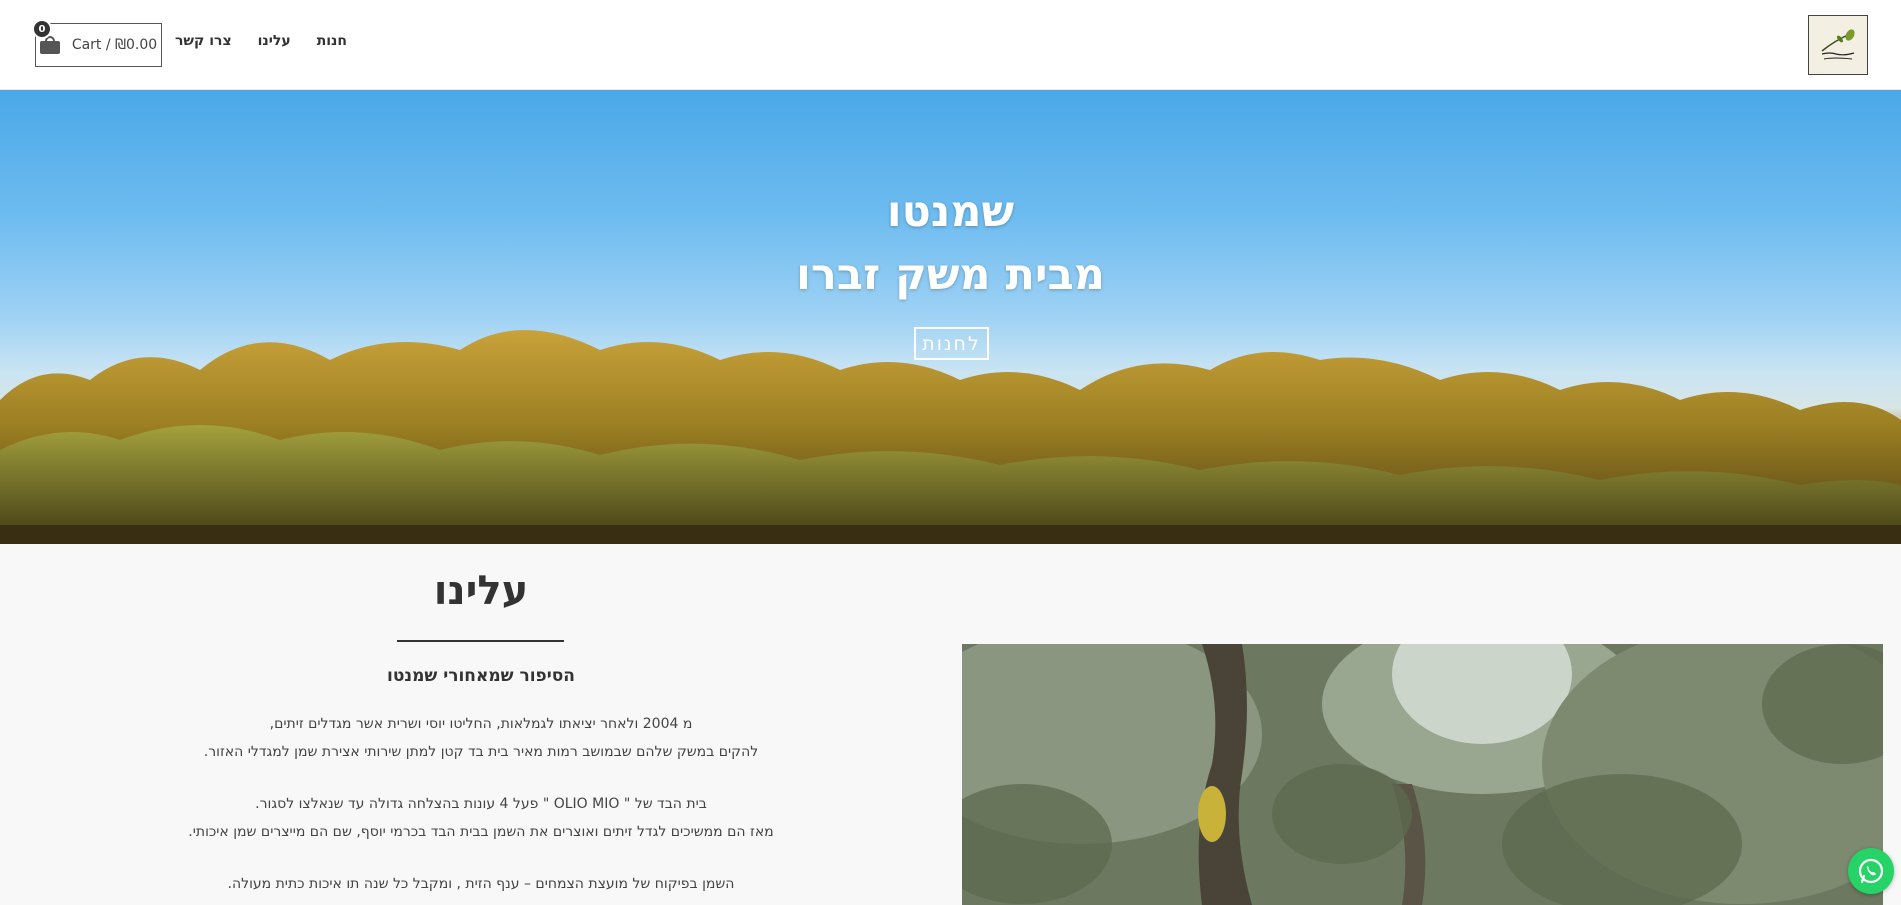 Image resolution: width=1901 pixels, height=905 pixels. I want to click on divider, so click(480, 641).